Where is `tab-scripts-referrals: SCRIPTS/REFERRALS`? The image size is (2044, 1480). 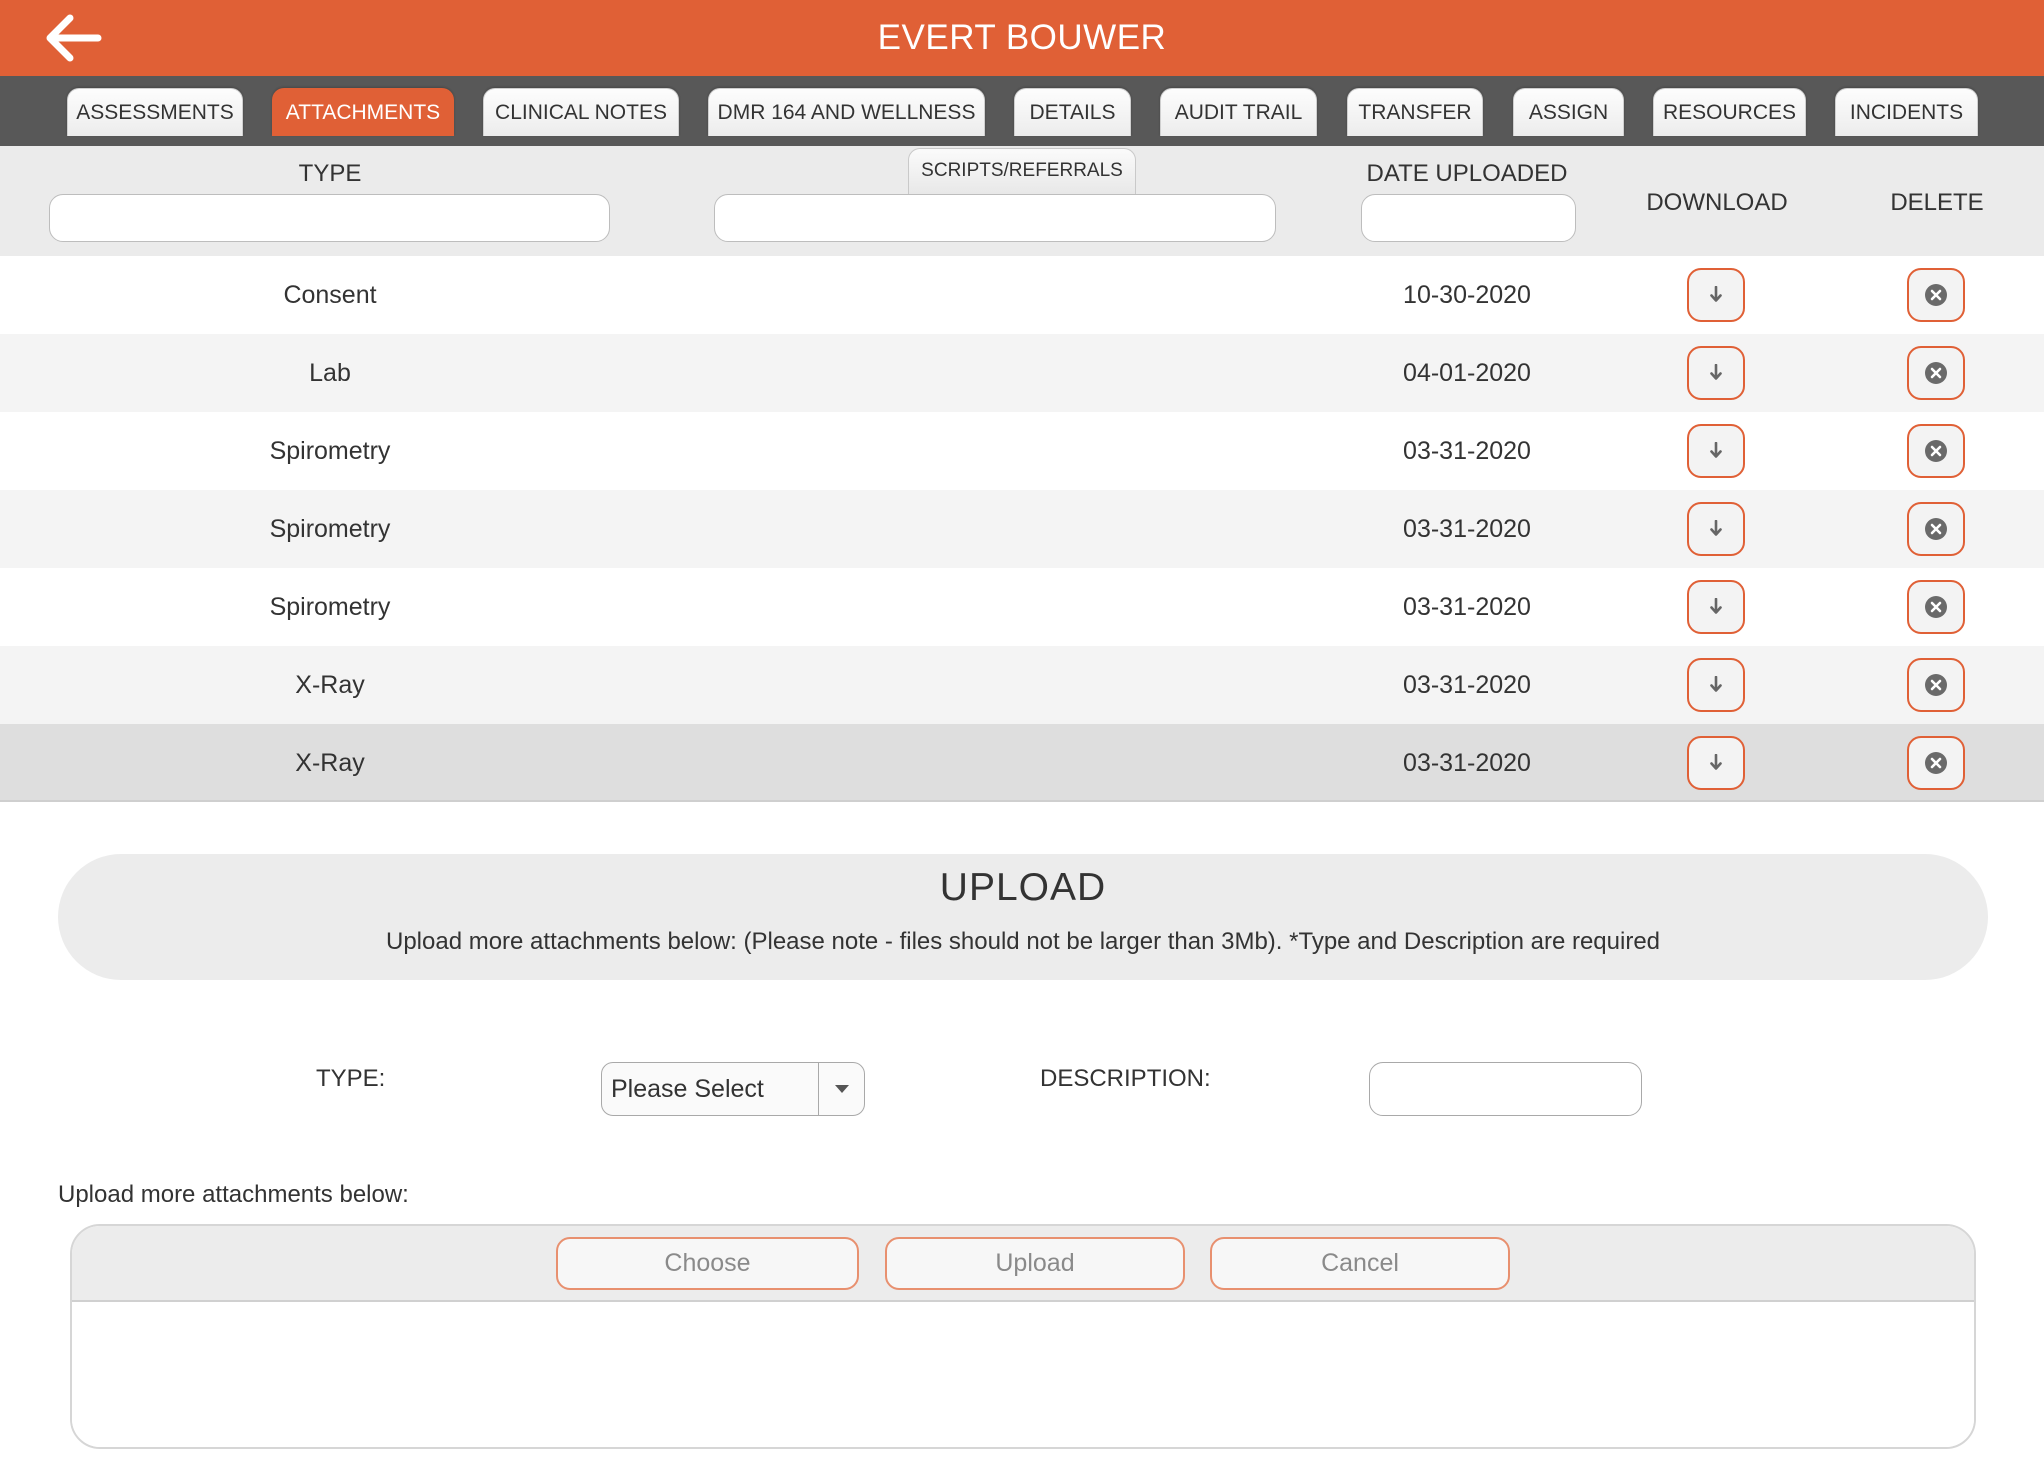 tab-scripts-referrals: SCRIPTS/REFERRALS is located at coordinates (1022, 171).